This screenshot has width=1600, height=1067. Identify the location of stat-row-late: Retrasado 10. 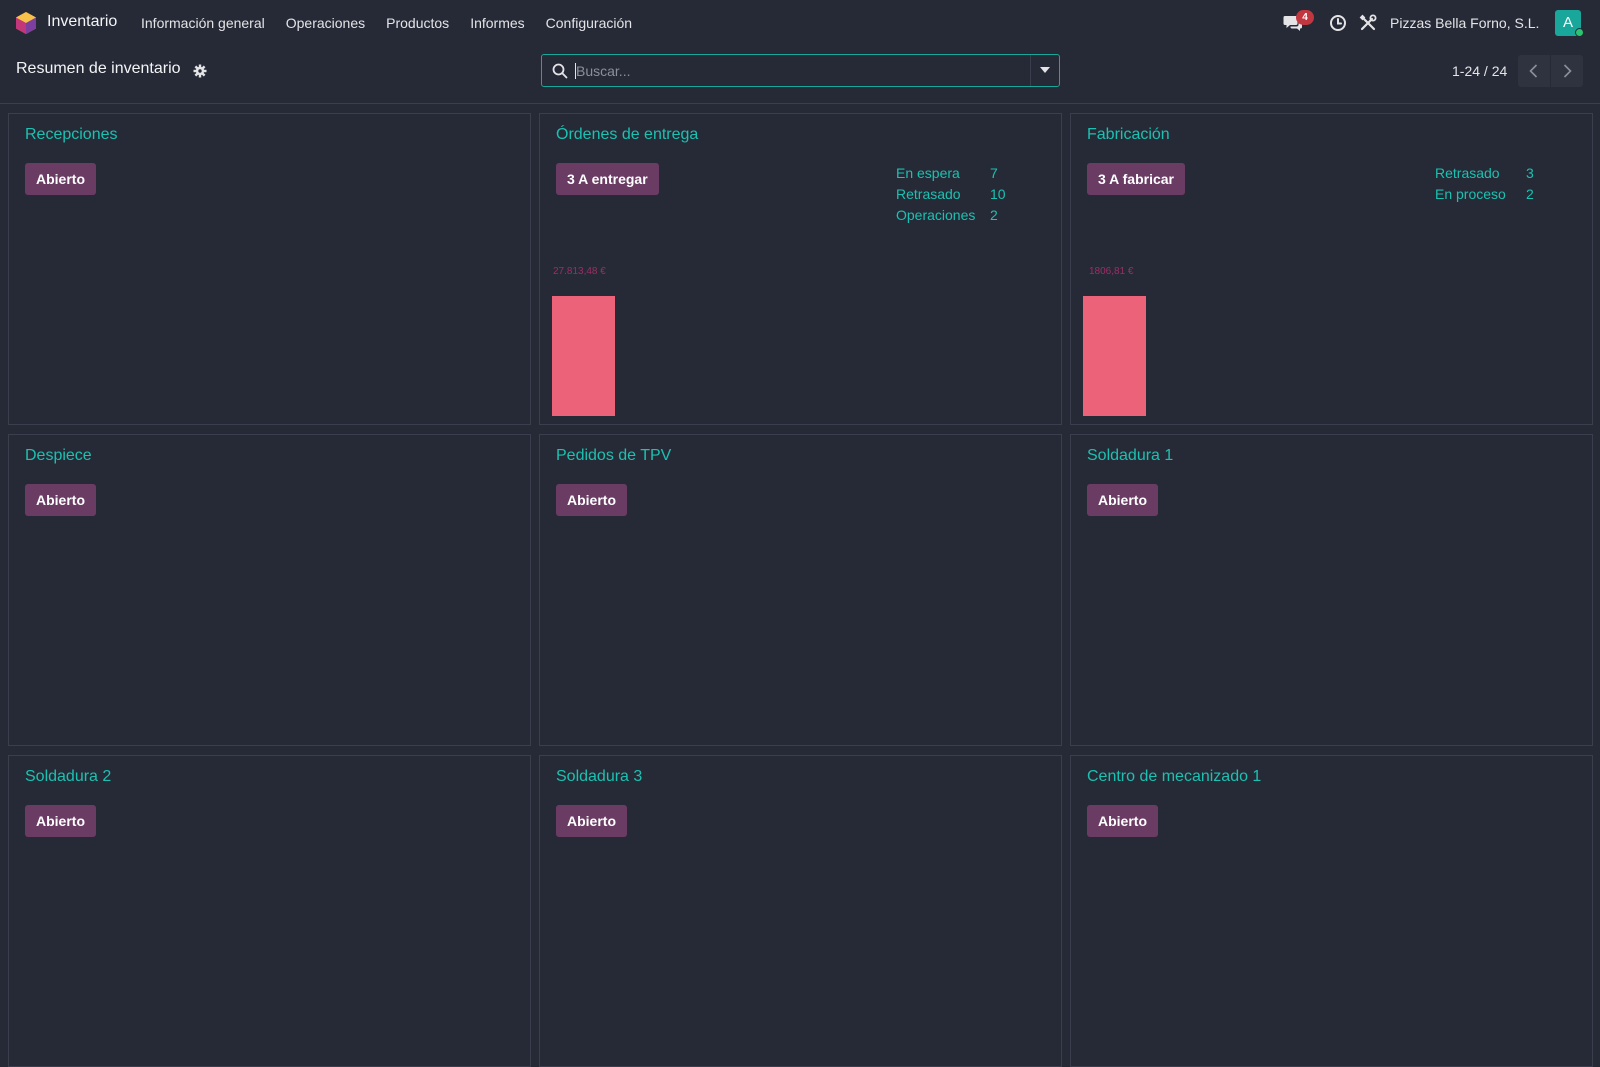
(951, 196).